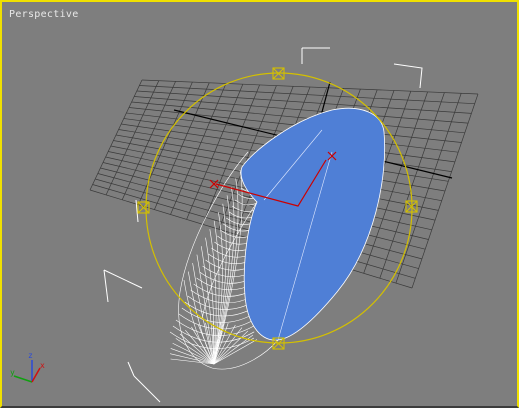 The image size is (519, 408). Describe the element at coordinates (12, 372) in the screenshot. I see `tripod-y-label: y` at that location.